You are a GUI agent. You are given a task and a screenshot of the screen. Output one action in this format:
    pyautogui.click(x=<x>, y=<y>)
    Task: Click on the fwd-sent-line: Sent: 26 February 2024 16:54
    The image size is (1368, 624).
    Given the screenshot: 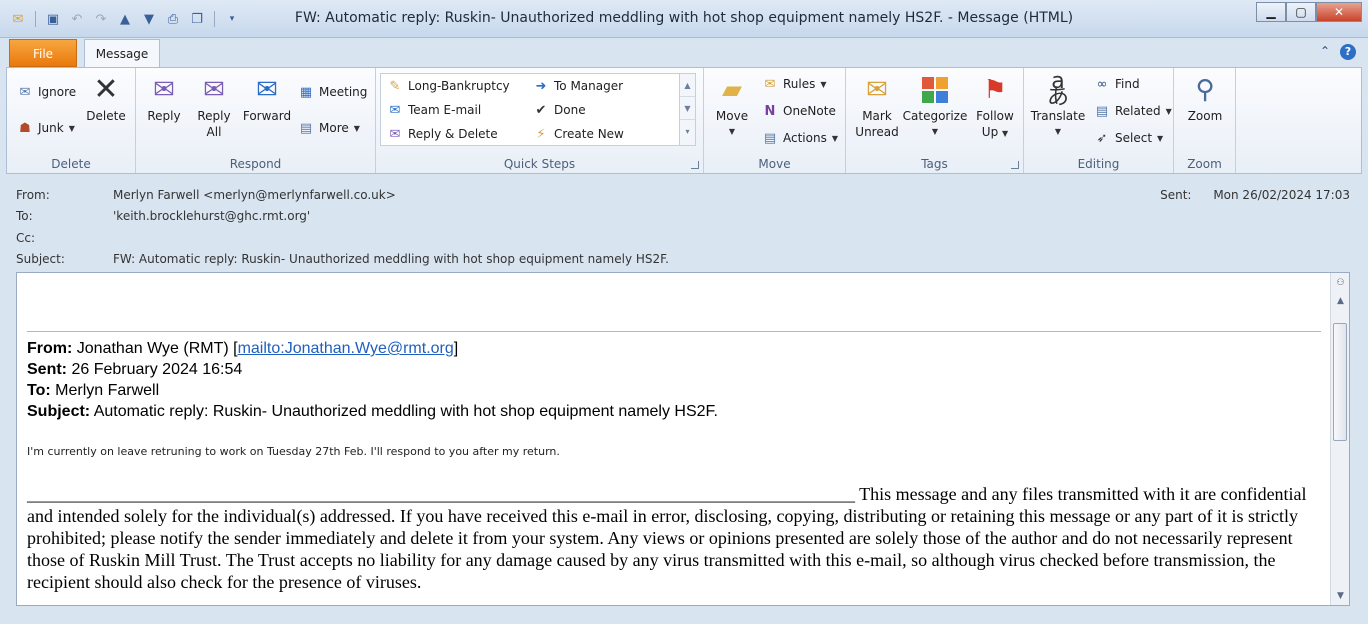 What is the action you would take?
    pyautogui.click(x=372, y=369)
    